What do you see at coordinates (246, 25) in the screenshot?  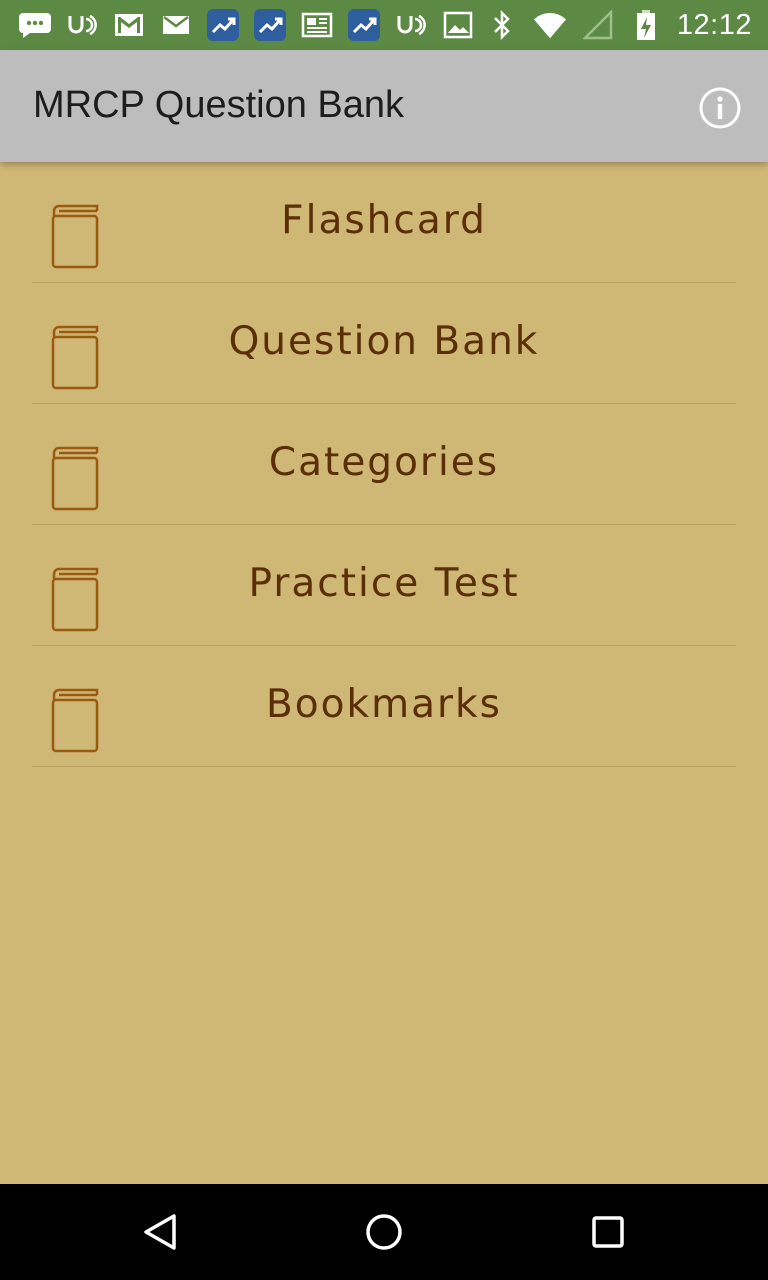 I see `notification-icons` at bounding box center [246, 25].